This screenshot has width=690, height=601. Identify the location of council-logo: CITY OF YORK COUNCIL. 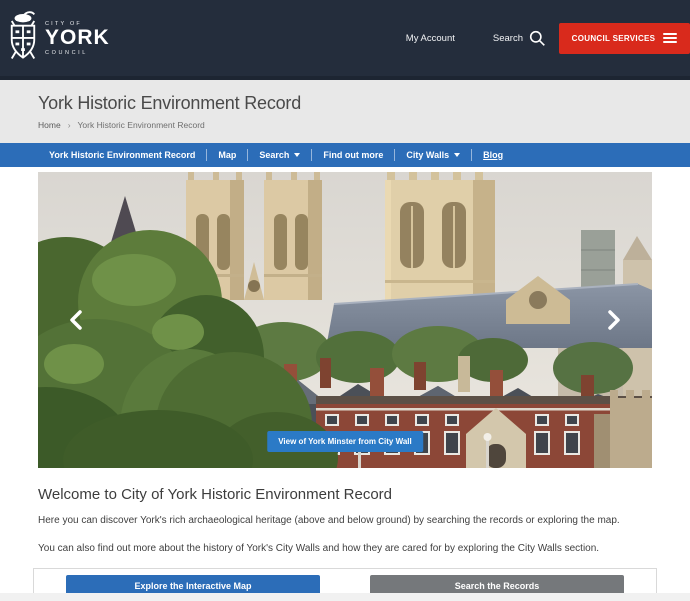
(59, 38).